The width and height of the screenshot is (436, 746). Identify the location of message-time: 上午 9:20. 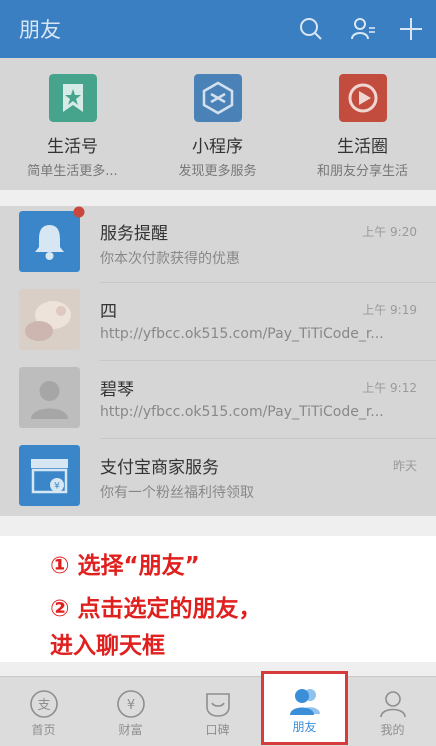
(389, 232).